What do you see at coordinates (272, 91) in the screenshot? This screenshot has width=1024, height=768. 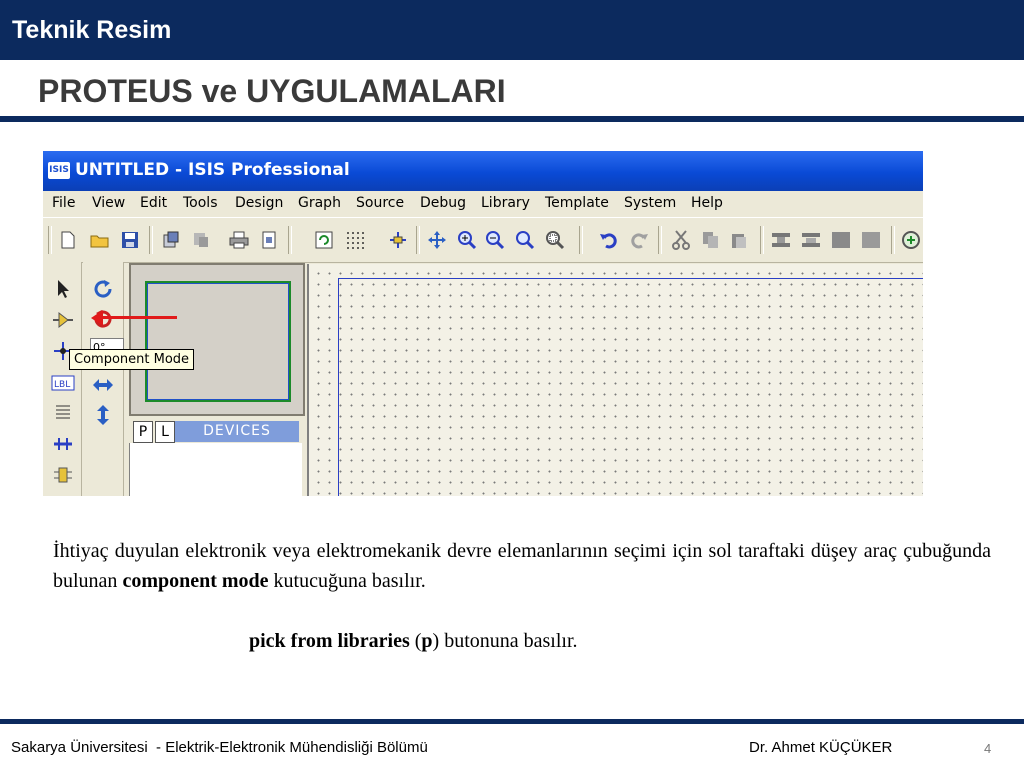 I see `slide-title: PROTEUS ve UYGULAMALARI` at bounding box center [272, 91].